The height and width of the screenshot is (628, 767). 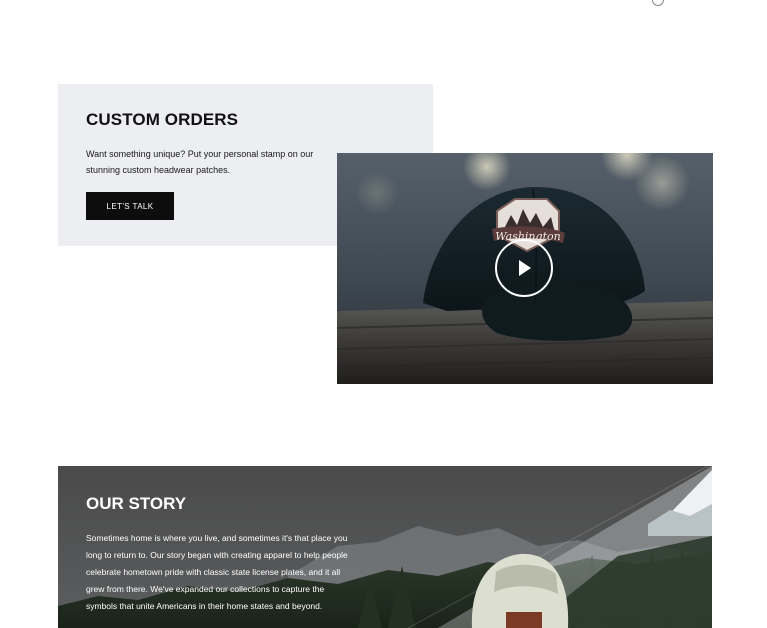 I want to click on play-button, so click(x=524, y=268).